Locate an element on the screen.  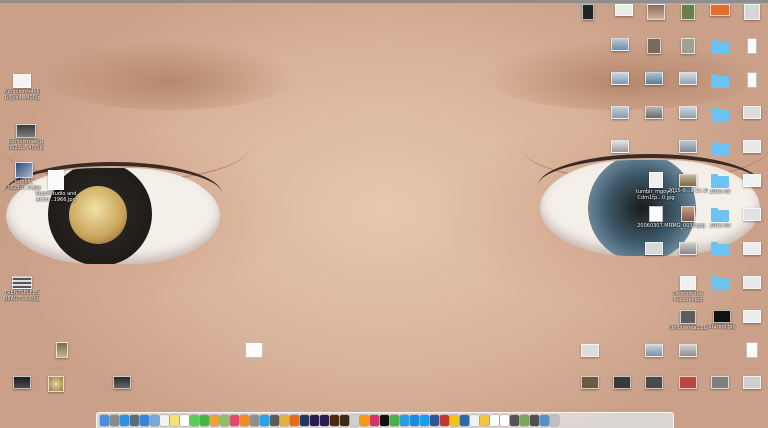
desktop-icon-r4c0 is located at coordinates (620, 146).